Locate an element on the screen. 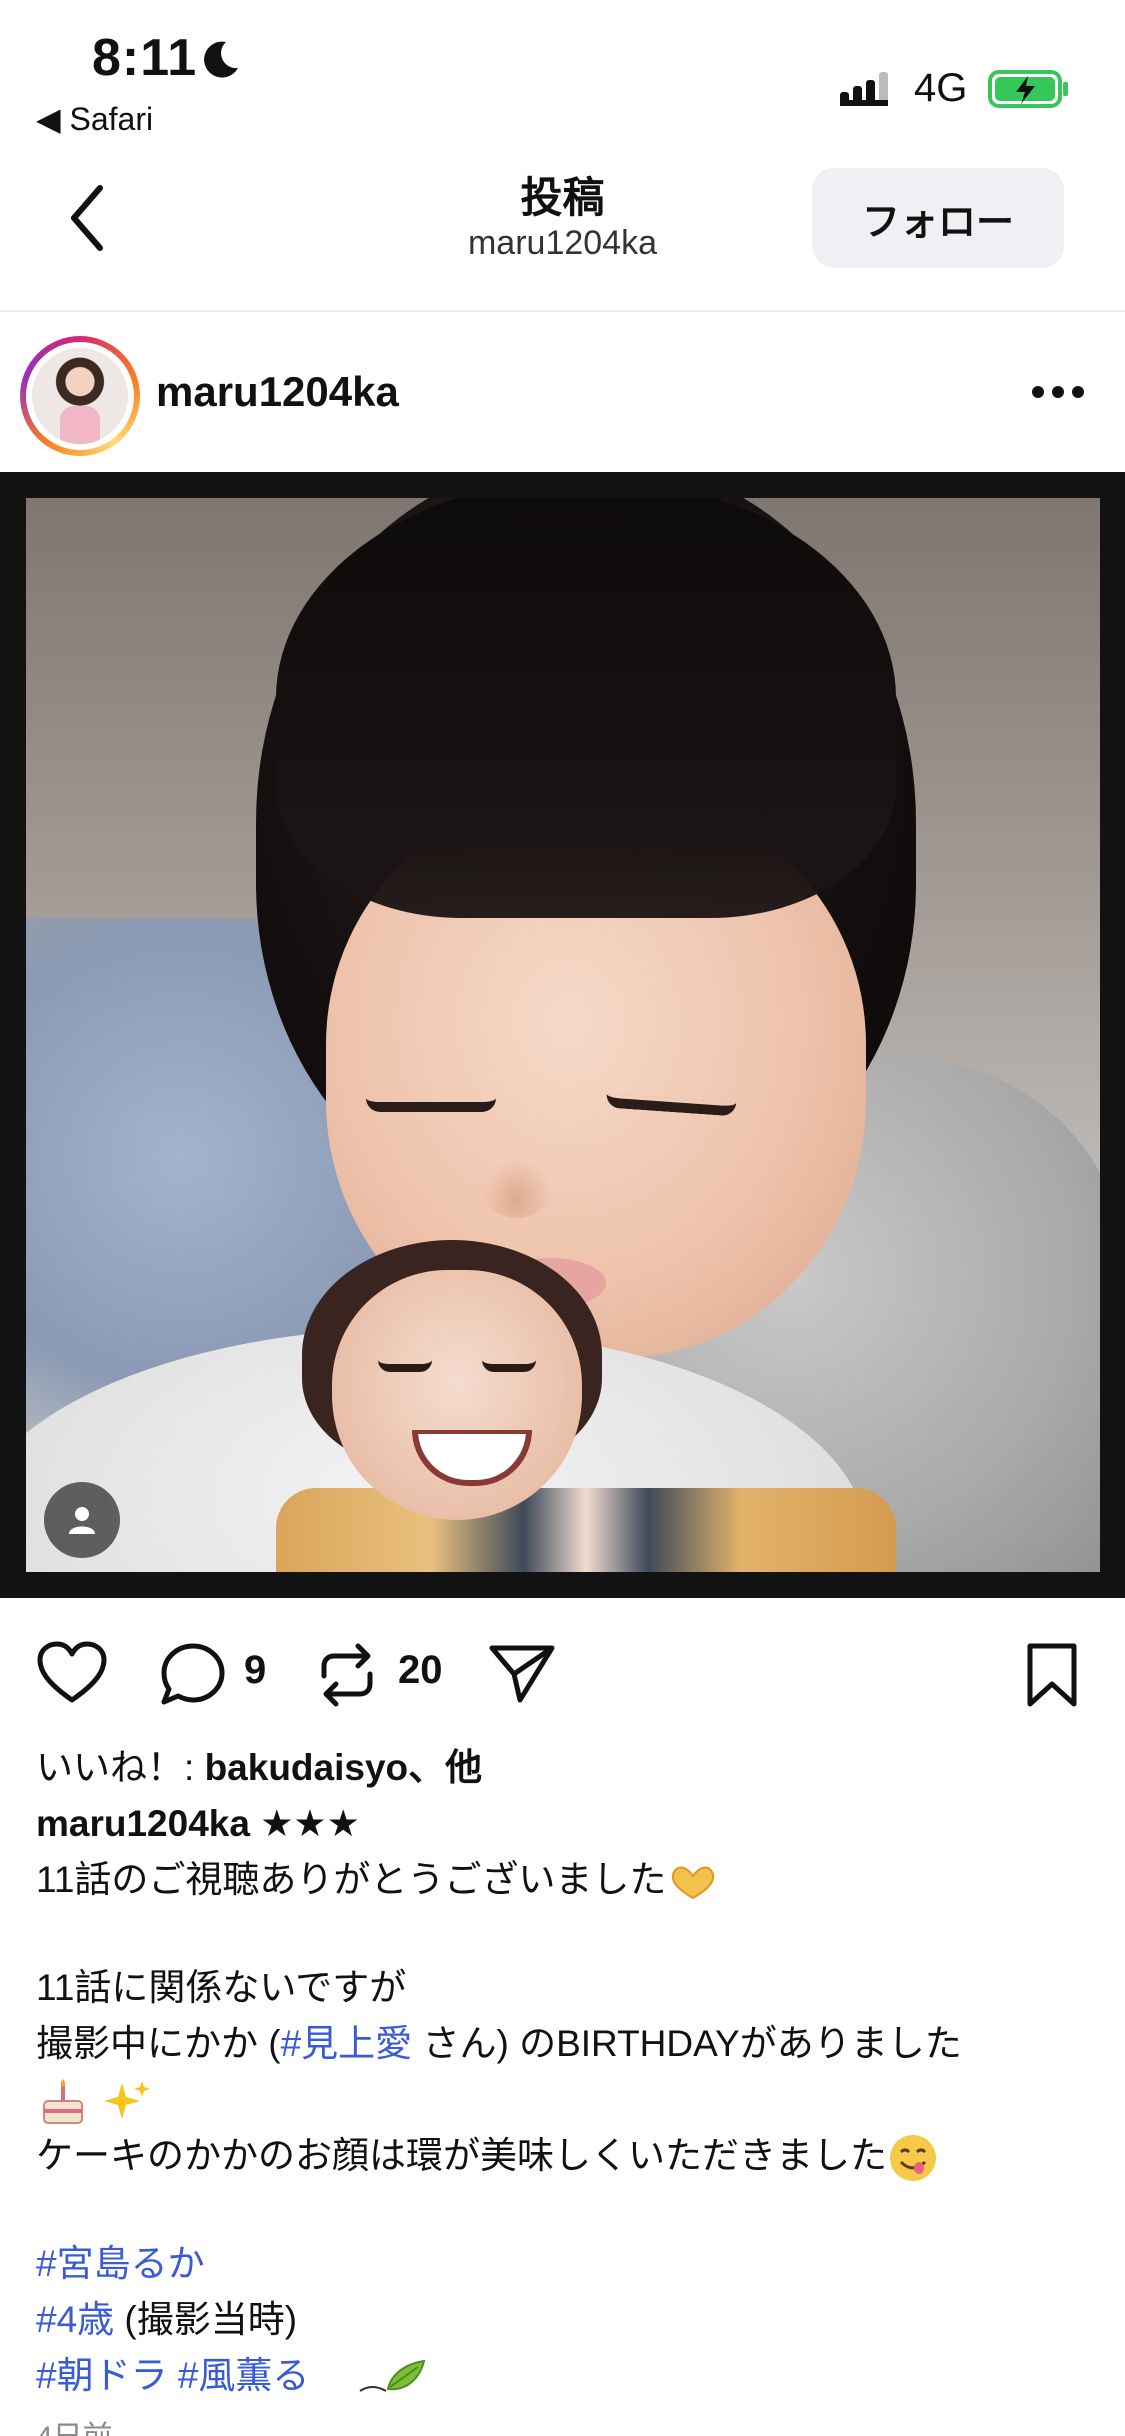  nav-header: 投稿 maru1204ka フォロー is located at coordinates (562, 231).